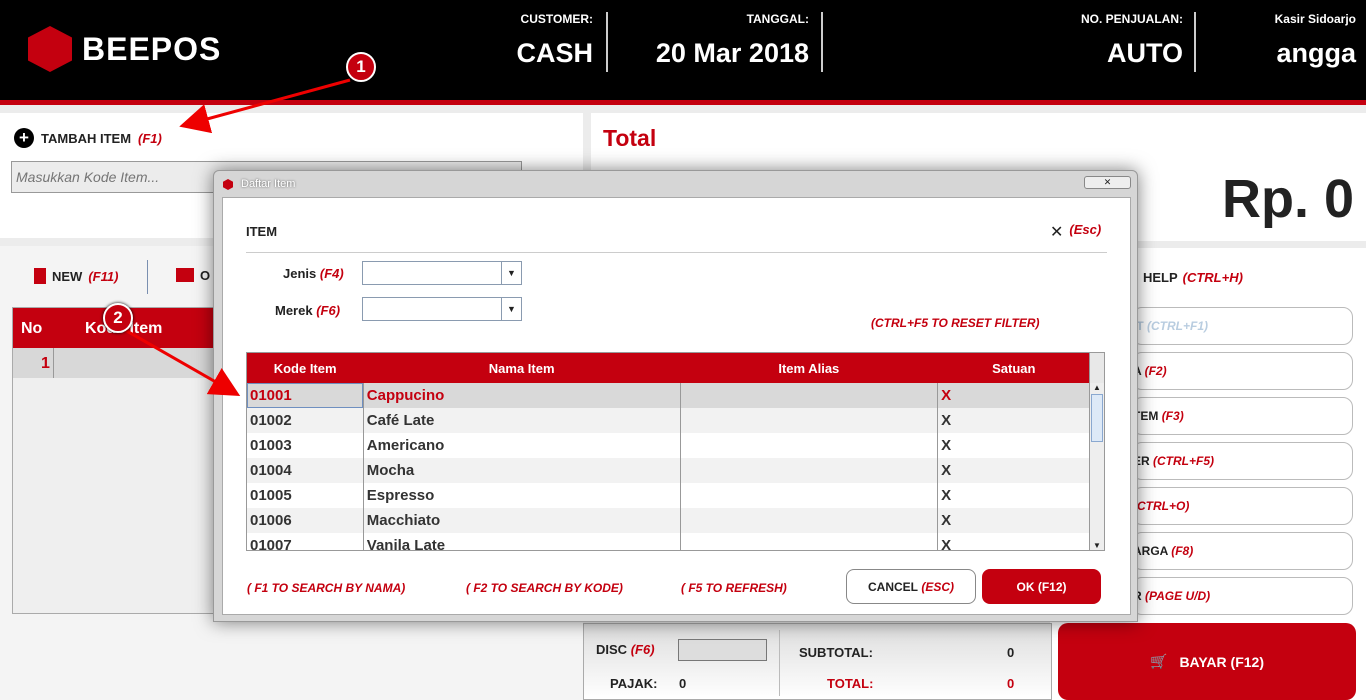 The image size is (1366, 700). Describe the element at coordinates (777, 19) in the screenshot. I see `date-label: TANGGAL:` at that location.